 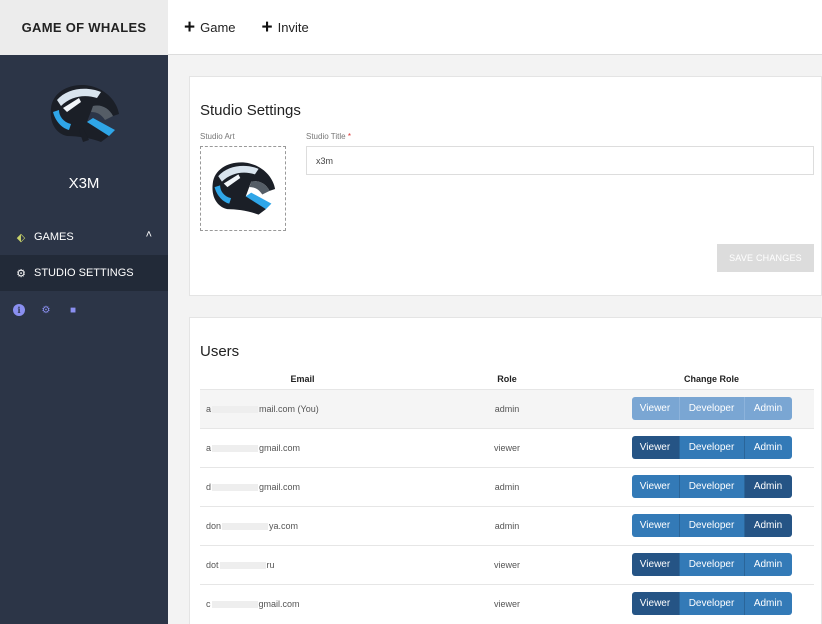 I want to click on invite-label: Invite, so click(x=293, y=27).